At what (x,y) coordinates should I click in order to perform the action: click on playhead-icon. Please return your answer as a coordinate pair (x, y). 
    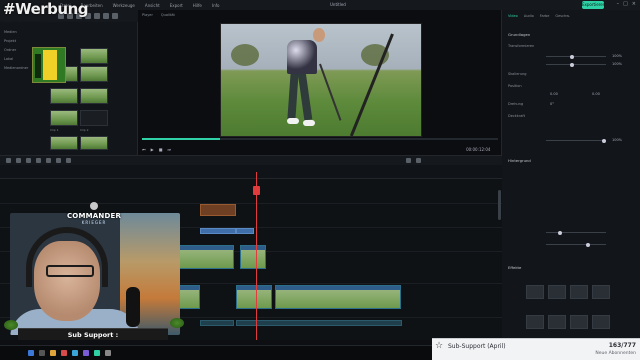
    Looking at the image, I should click on (256, 190).